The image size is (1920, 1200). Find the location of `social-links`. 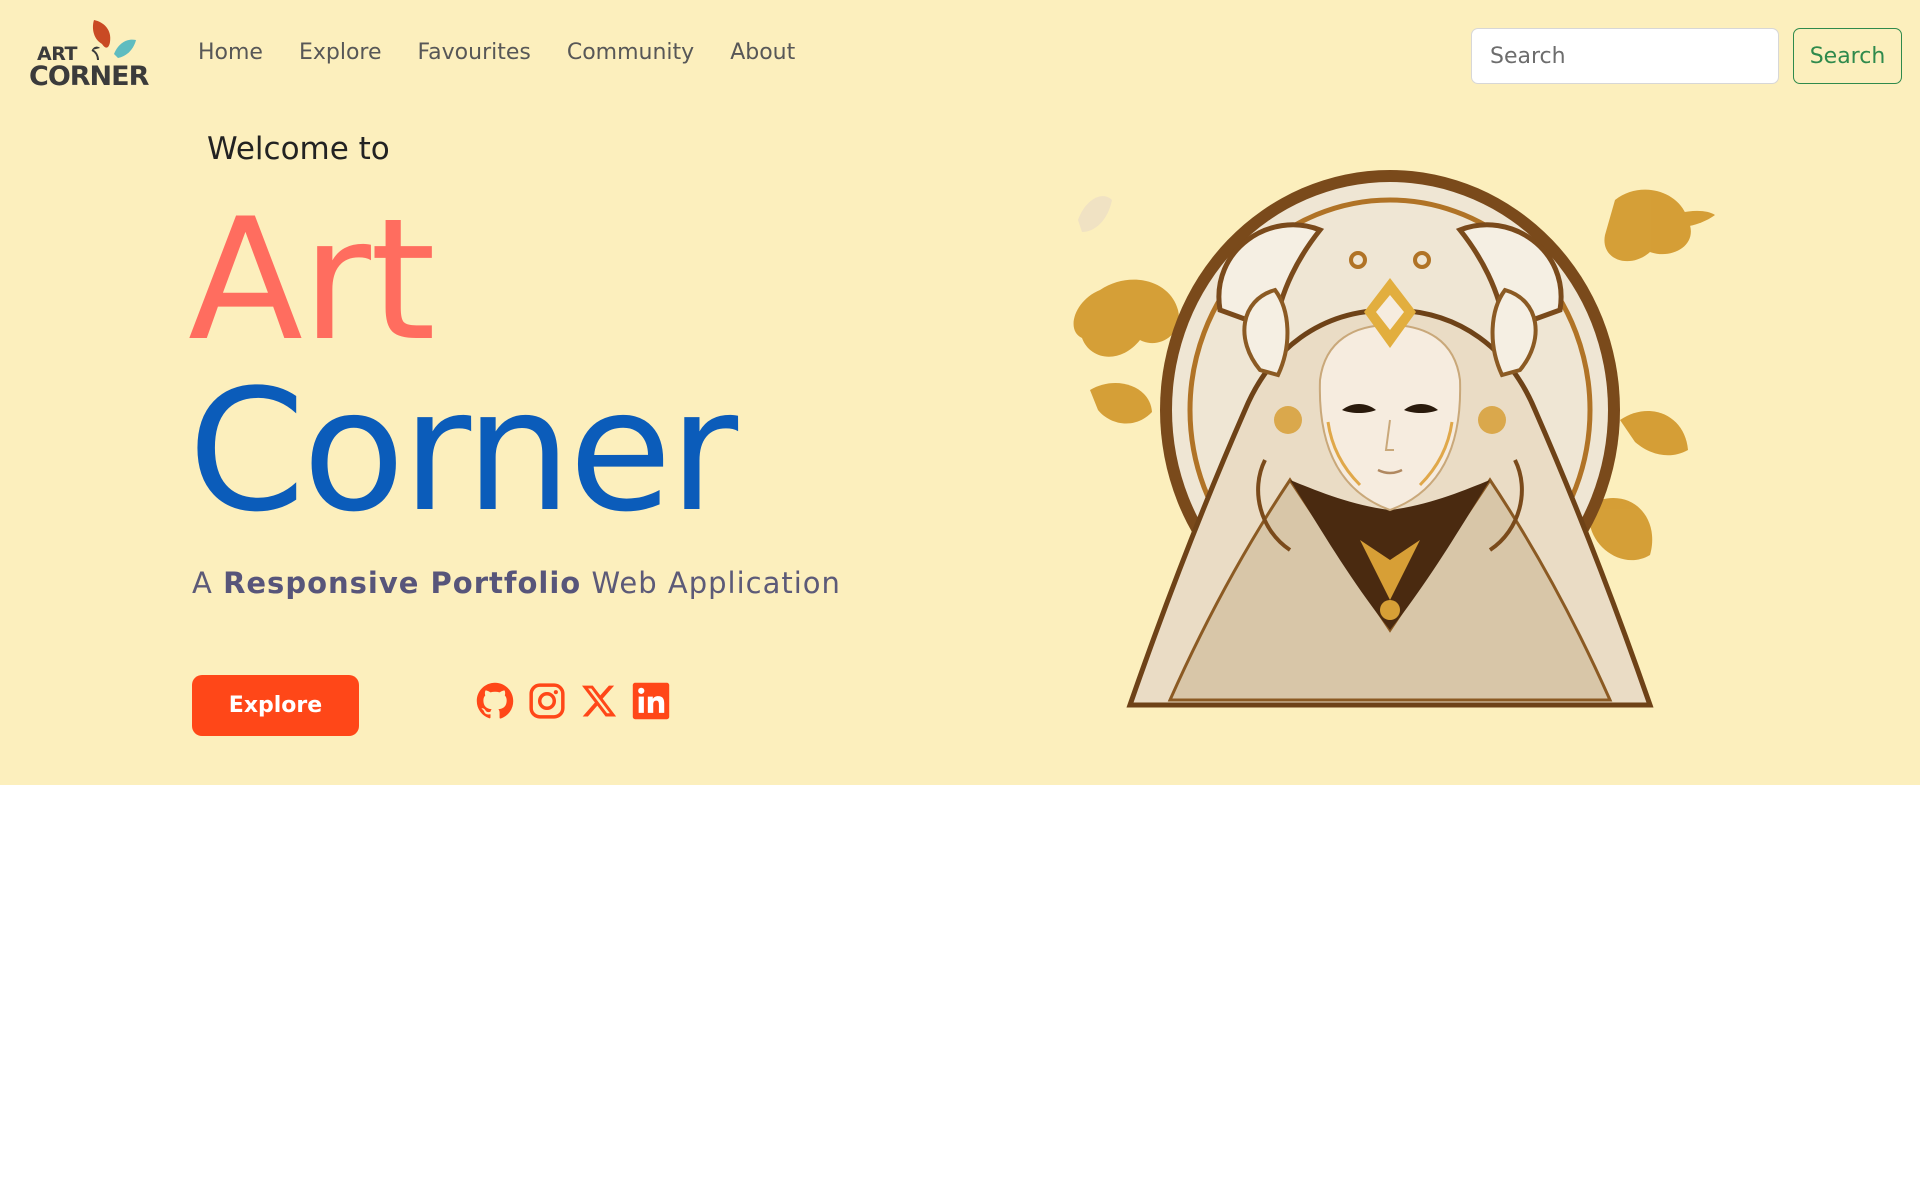

social-links is located at coordinates (573, 701).